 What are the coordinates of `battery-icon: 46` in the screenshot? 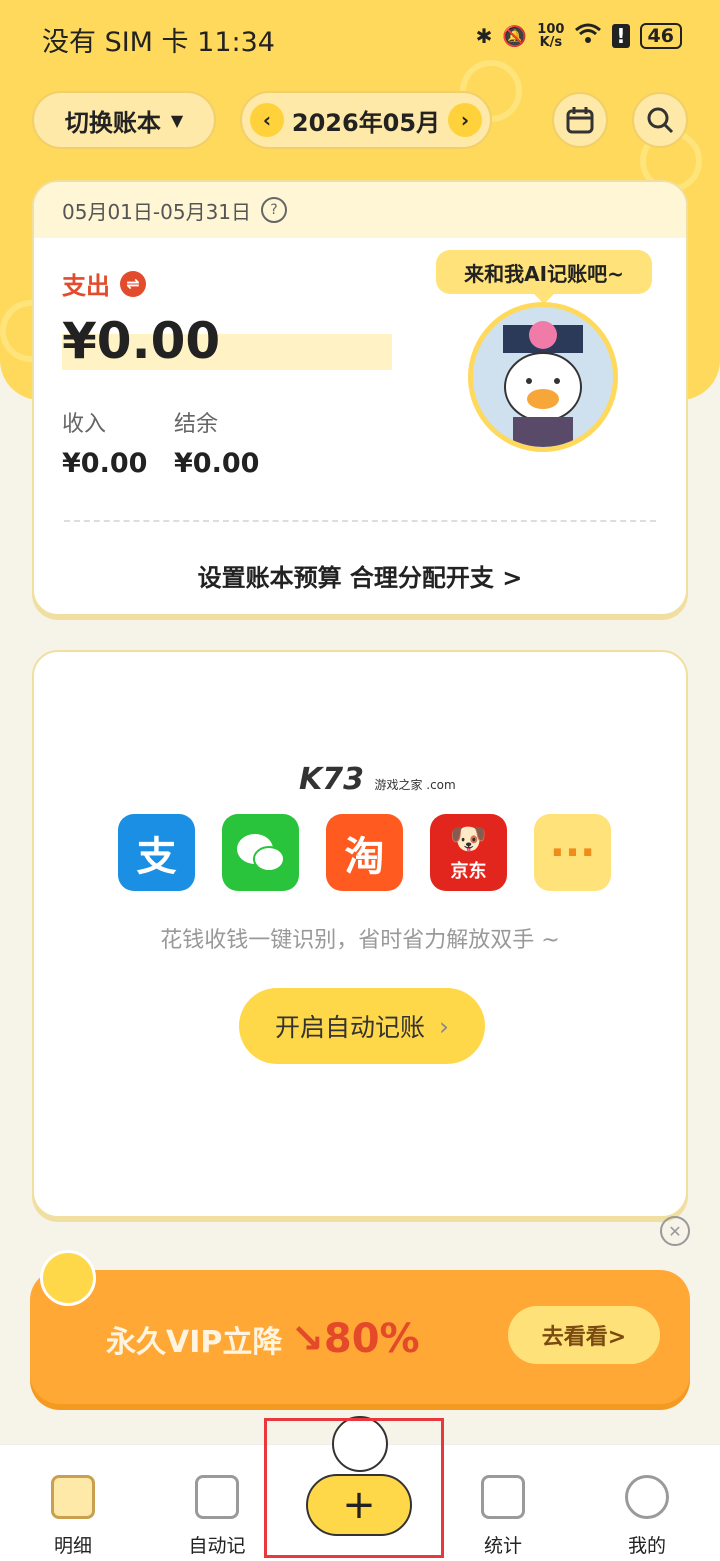 It's located at (660, 35).